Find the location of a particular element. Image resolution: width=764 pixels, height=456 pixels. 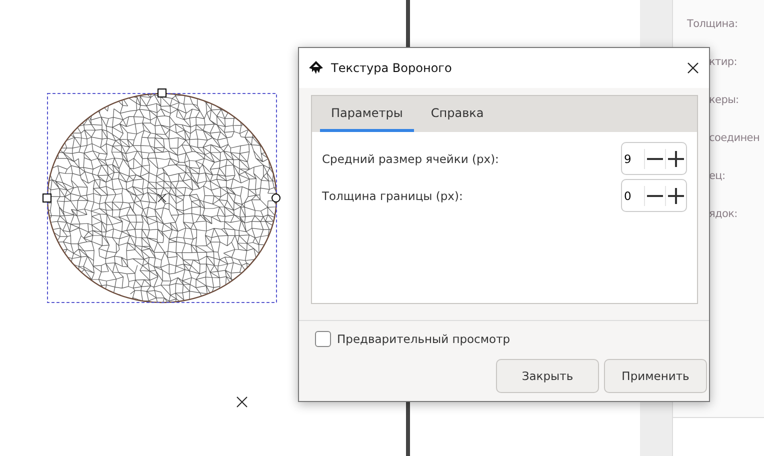

preview-checkbox is located at coordinates (323, 339).